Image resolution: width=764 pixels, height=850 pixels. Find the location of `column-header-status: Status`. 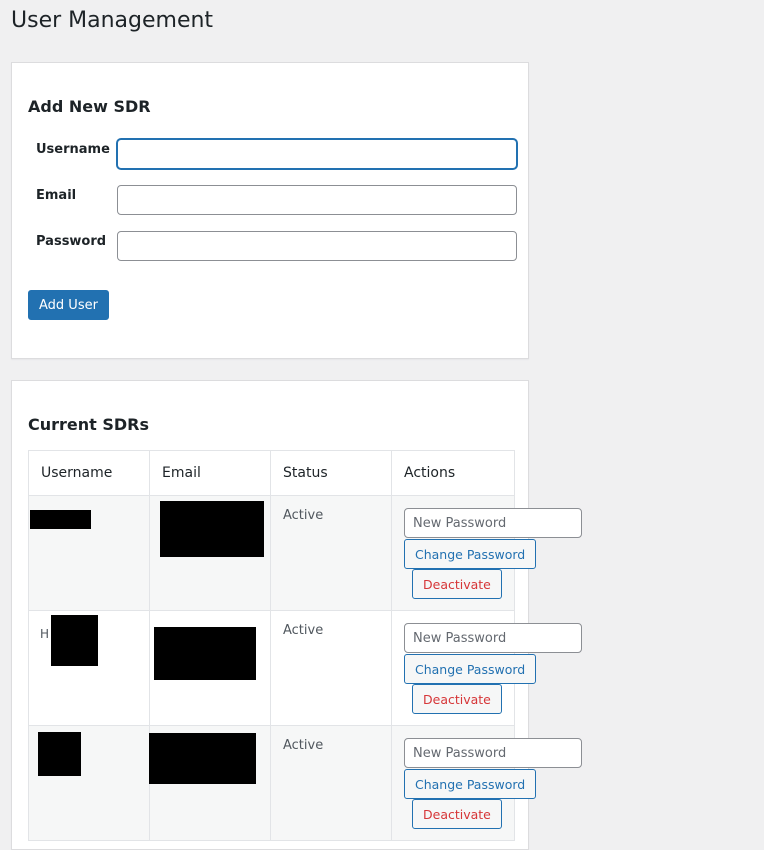

column-header-status: Status is located at coordinates (331, 473).